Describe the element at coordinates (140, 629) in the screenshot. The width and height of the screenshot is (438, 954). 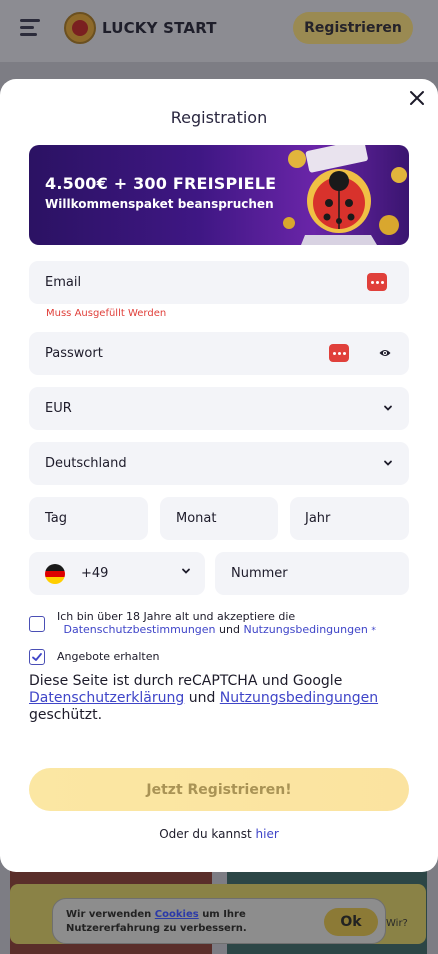
I see `privacy-policy-link: Datenschutzbestimmungen` at that location.